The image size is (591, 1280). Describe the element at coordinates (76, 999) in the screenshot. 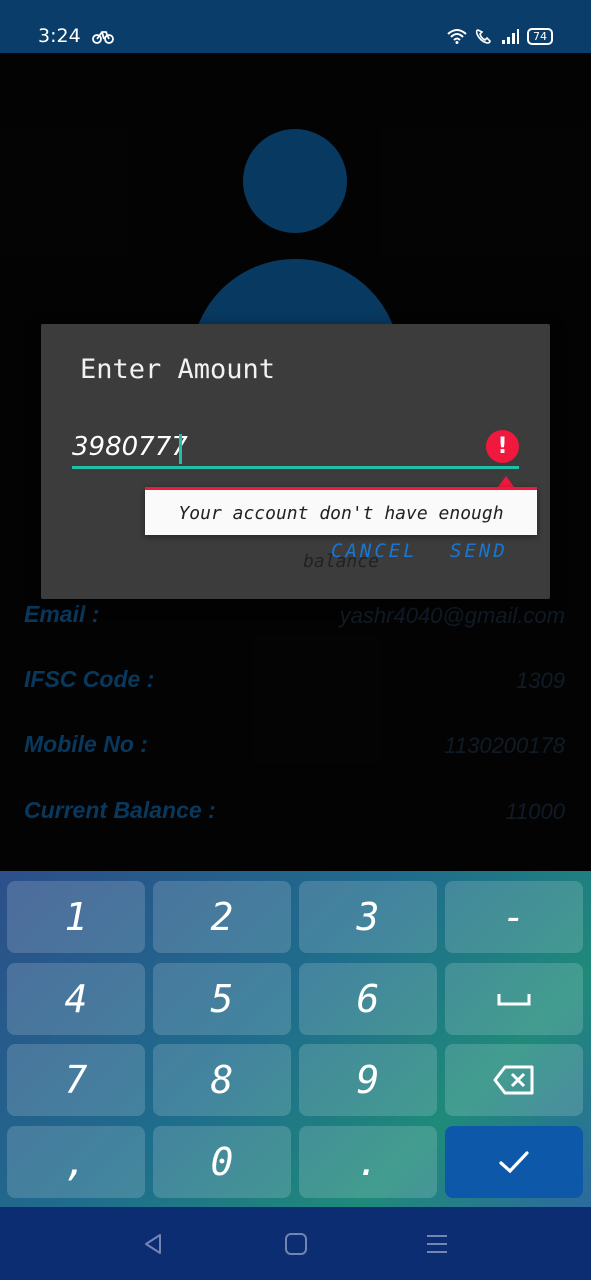

I see `key-4: 4` at that location.